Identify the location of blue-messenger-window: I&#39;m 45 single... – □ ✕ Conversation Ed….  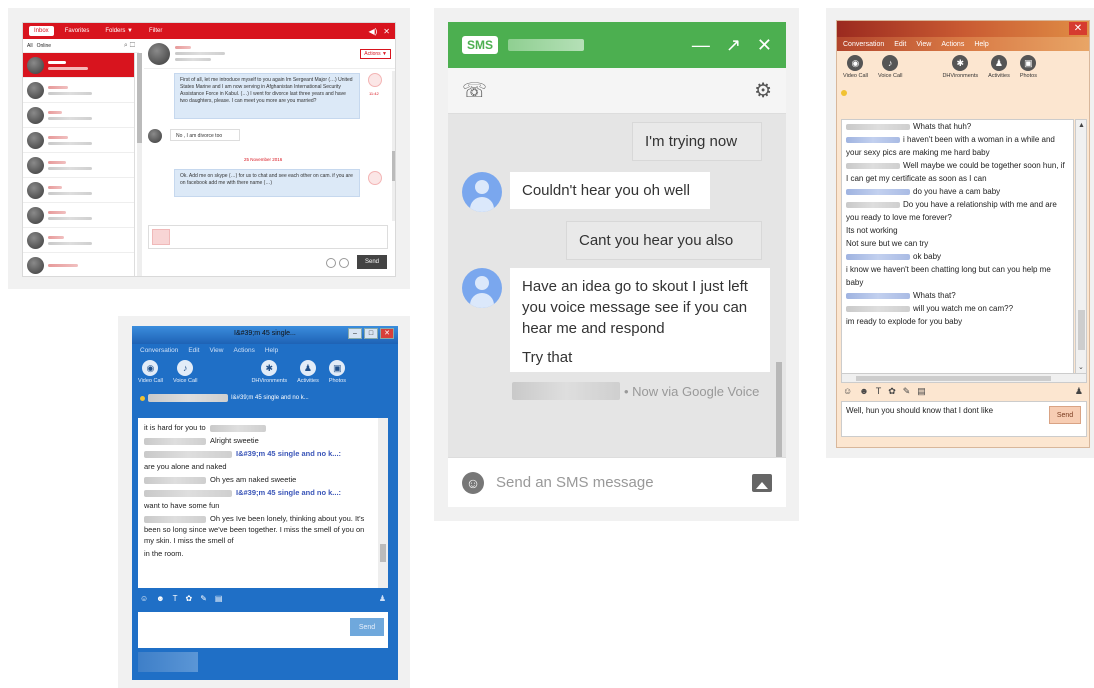
(265, 503).